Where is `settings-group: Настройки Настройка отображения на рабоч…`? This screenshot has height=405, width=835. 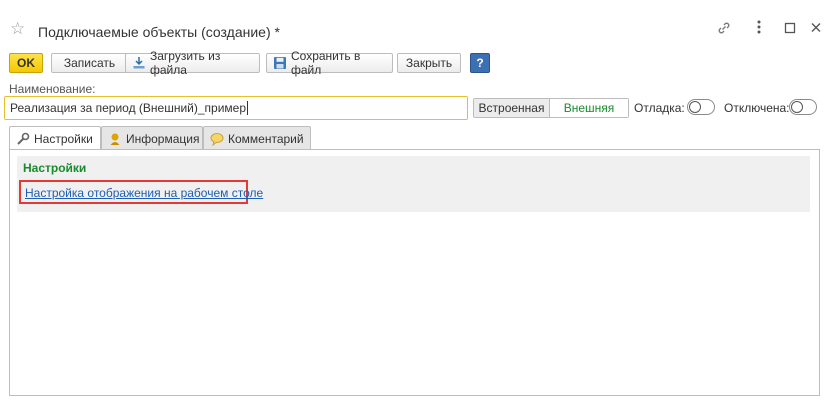
settings-group: Настройки Настройка отображения на рабоч… is located at coordinates (413, 184).